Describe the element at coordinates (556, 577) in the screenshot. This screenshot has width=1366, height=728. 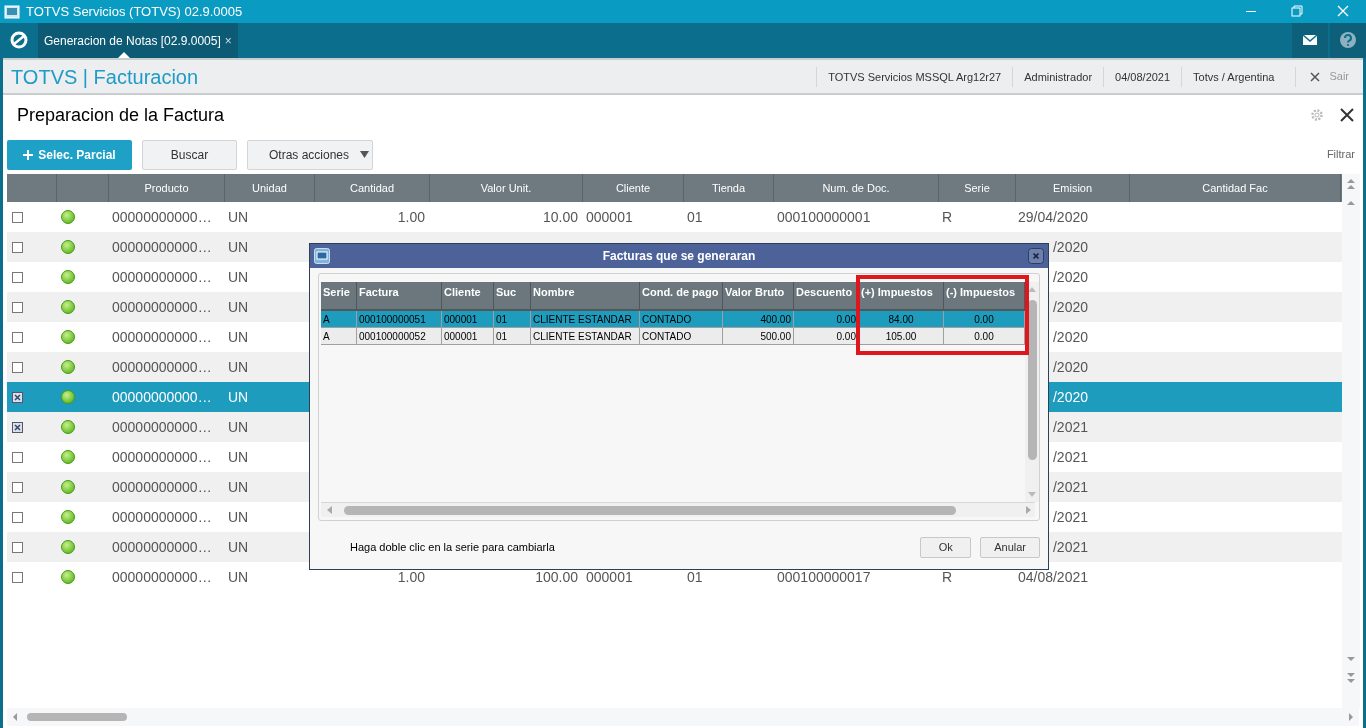
I see `table-cell-text: 100.00` at that location.